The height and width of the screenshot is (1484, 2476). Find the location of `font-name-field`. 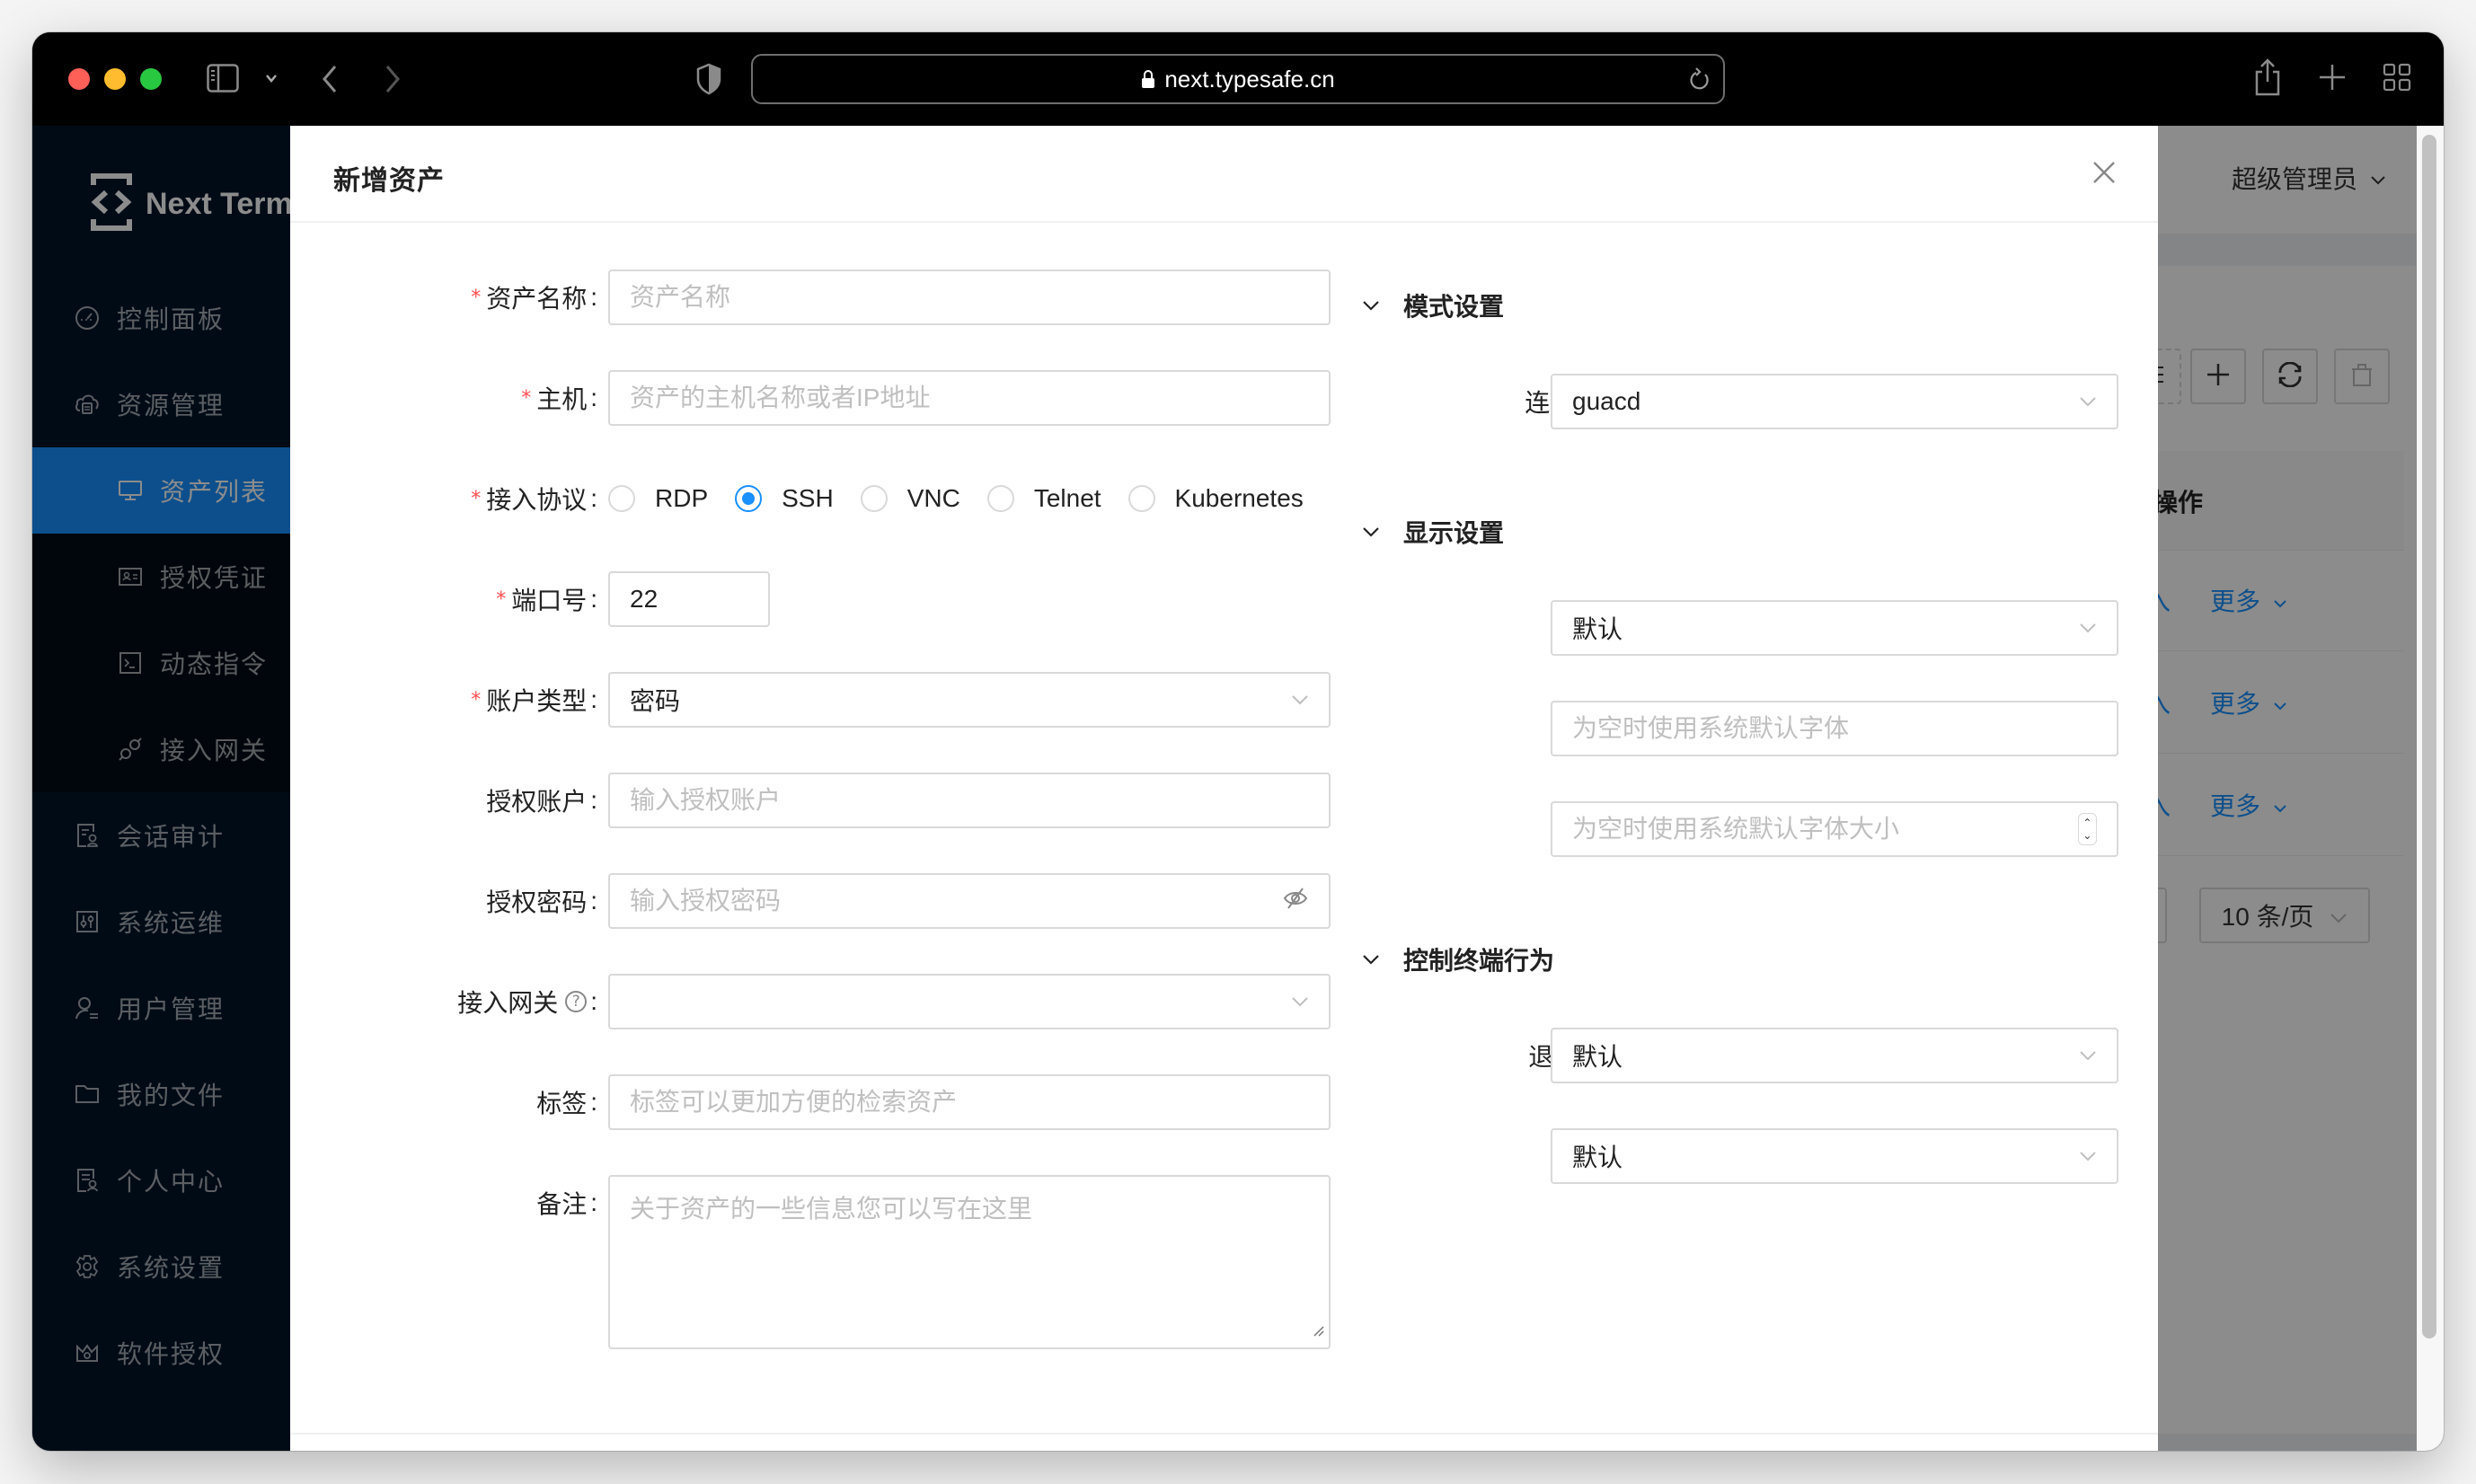

font-name-field is located at coordinates (1834, 728).